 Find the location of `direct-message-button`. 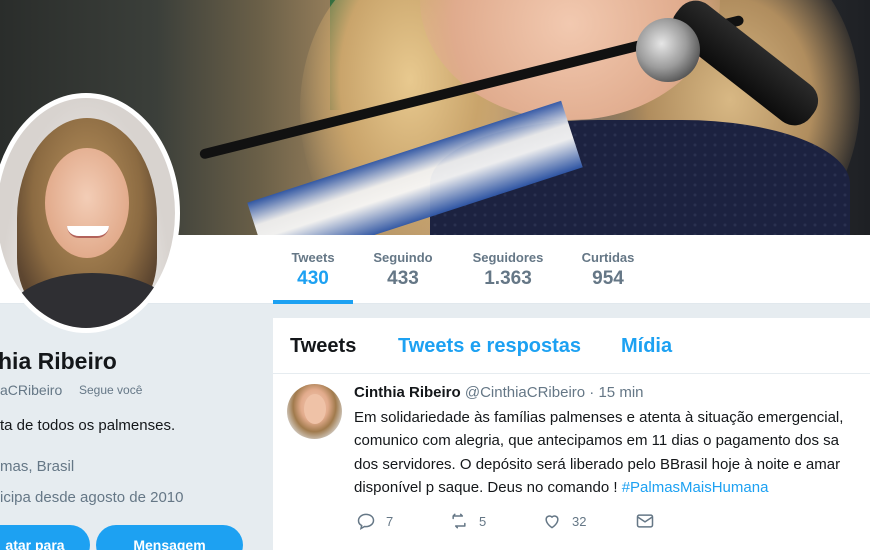

direct-message-button is located at coordinates (650, 521).